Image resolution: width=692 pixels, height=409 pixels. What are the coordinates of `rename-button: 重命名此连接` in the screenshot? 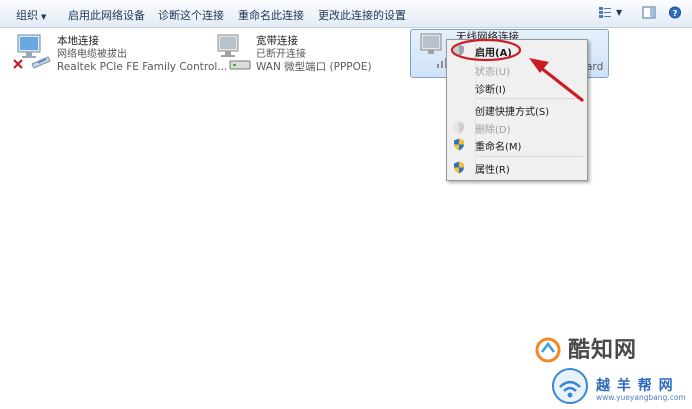 It's located at (271, 15).